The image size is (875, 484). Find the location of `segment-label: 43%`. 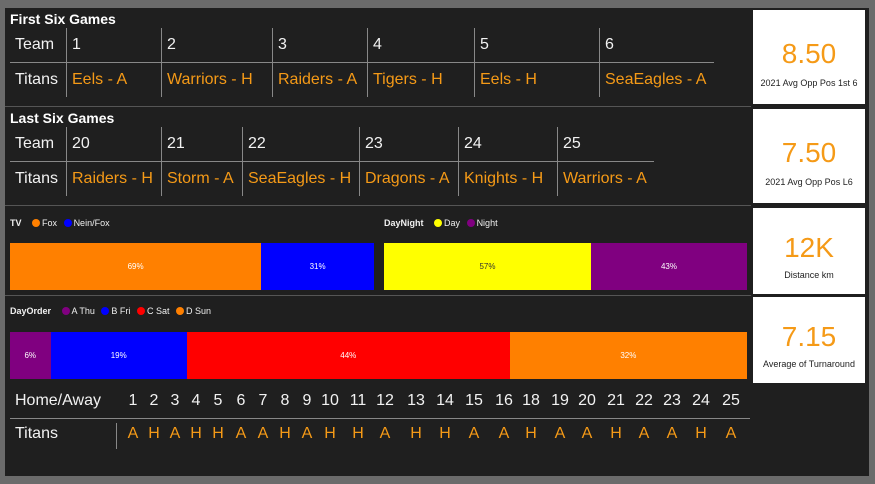

segment-label: 43% is located at coordinates (668, 266).